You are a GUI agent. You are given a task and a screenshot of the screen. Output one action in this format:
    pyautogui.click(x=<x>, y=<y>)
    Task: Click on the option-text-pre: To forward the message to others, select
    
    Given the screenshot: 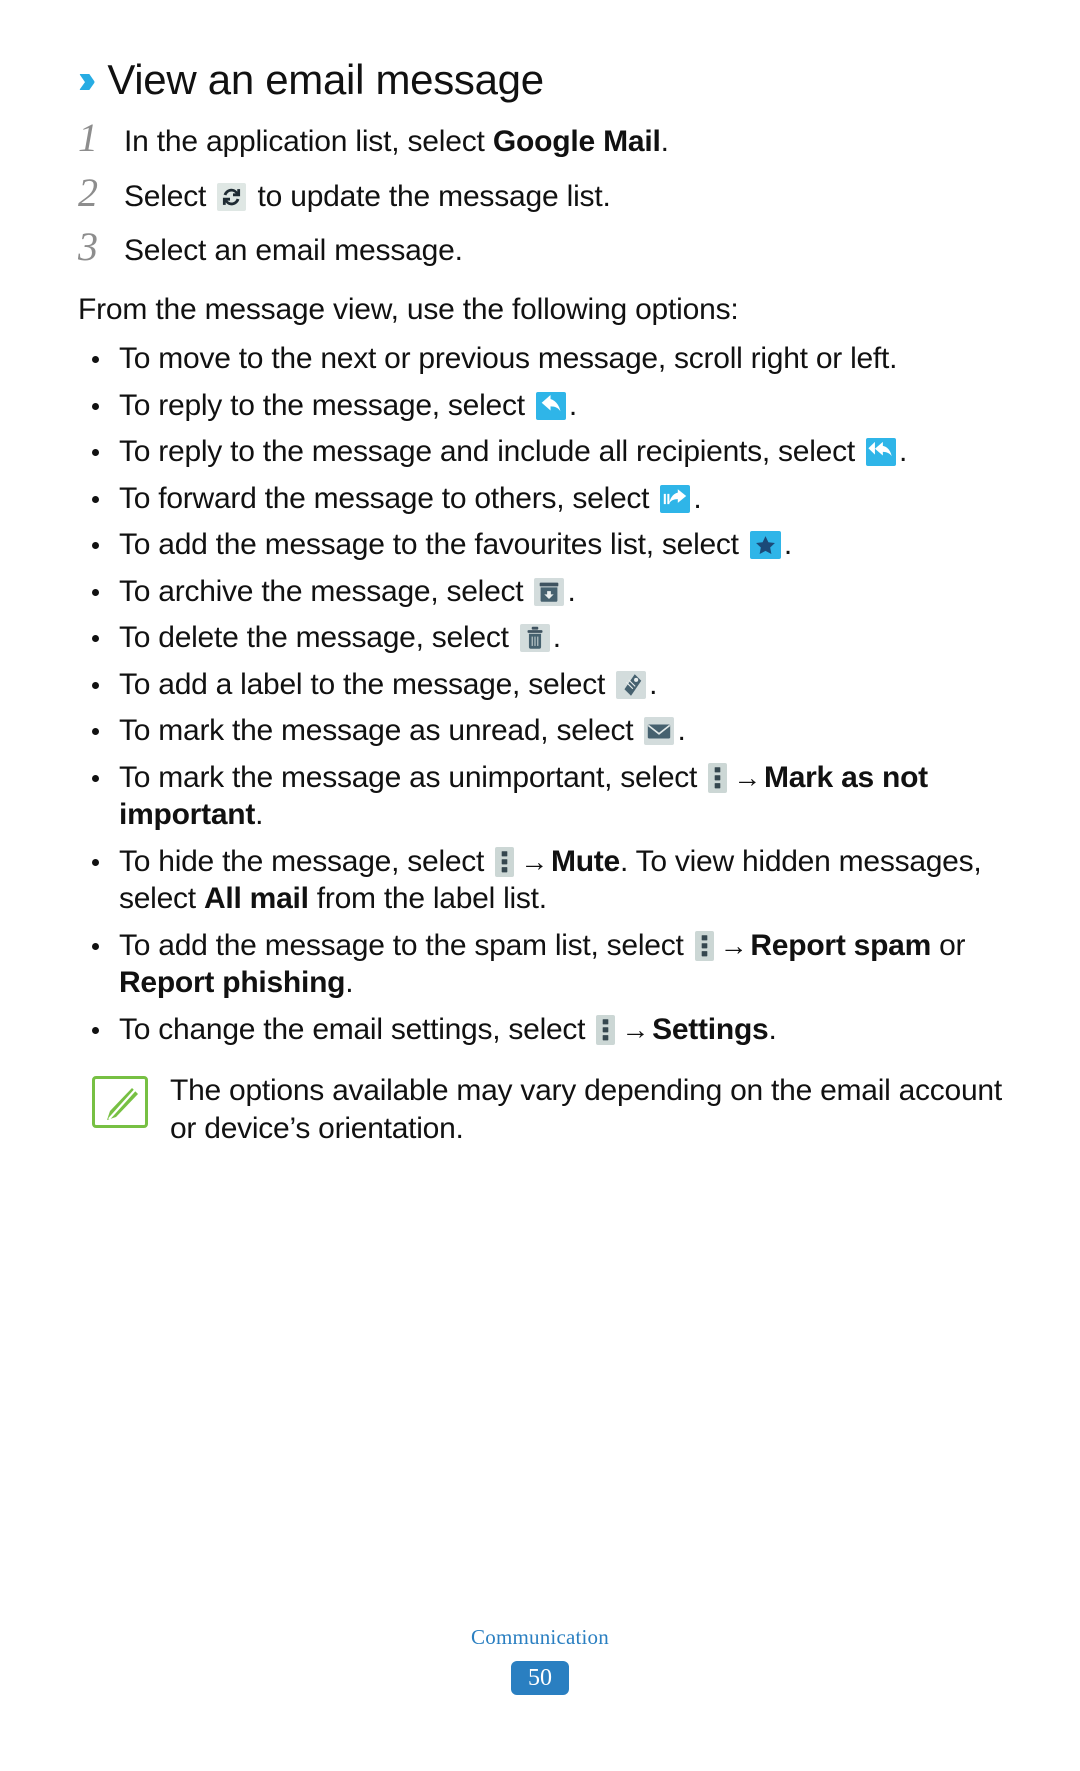 What is the action you would take?
    pyautogui.click(x=388, y=498)
    